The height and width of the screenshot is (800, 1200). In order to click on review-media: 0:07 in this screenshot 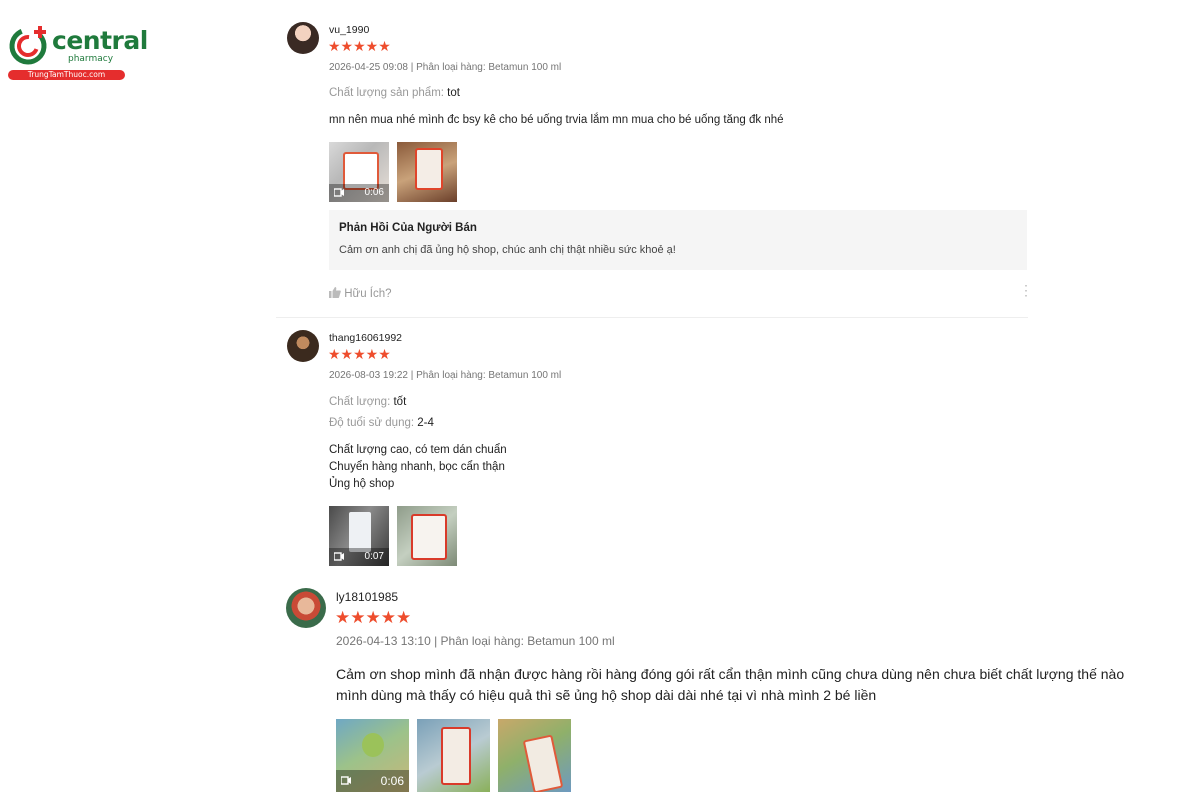, I will do `click(393, 536)`.